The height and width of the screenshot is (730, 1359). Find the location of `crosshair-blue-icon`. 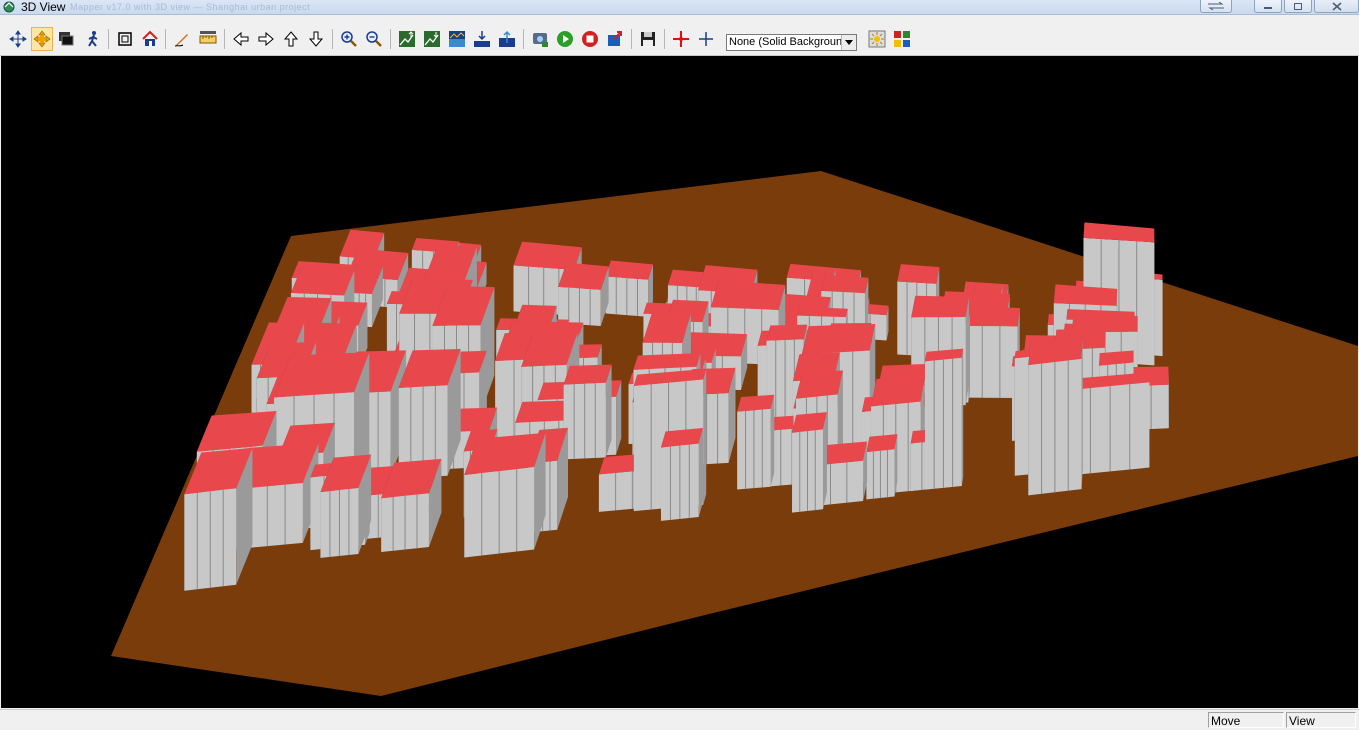

crosshair-blue-icon is located at coordinates (706, 39).